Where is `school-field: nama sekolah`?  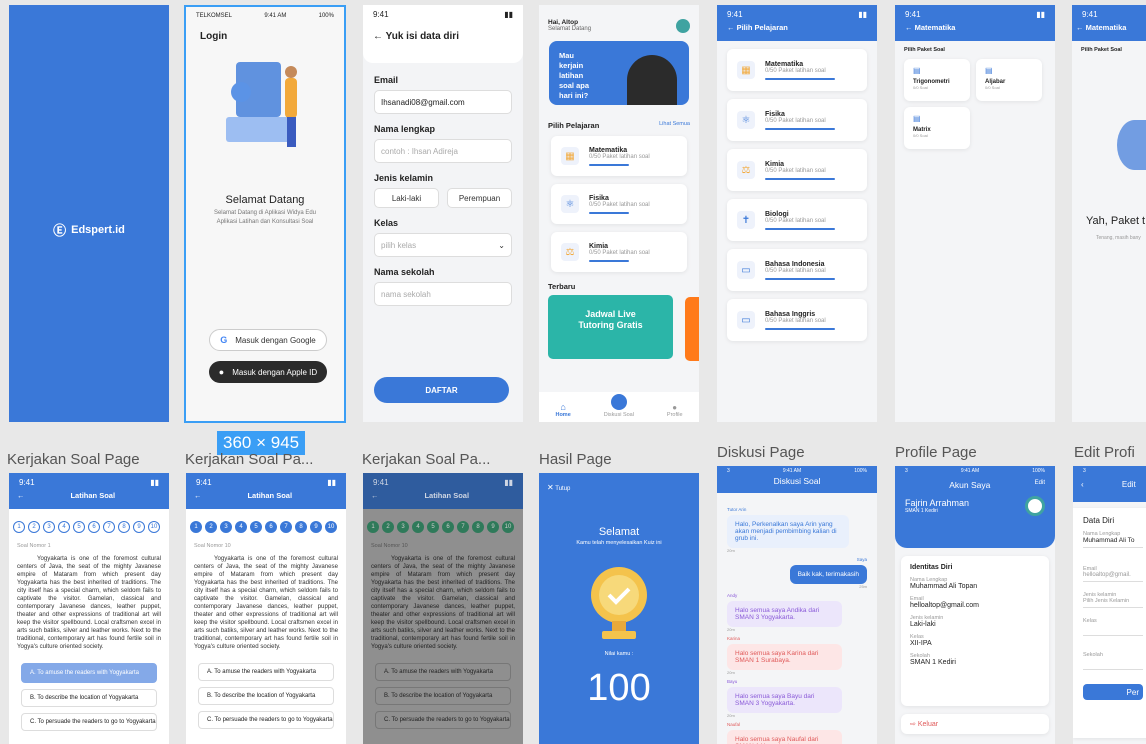 school-field: nama sekolah is located at coordinates (443, 294).